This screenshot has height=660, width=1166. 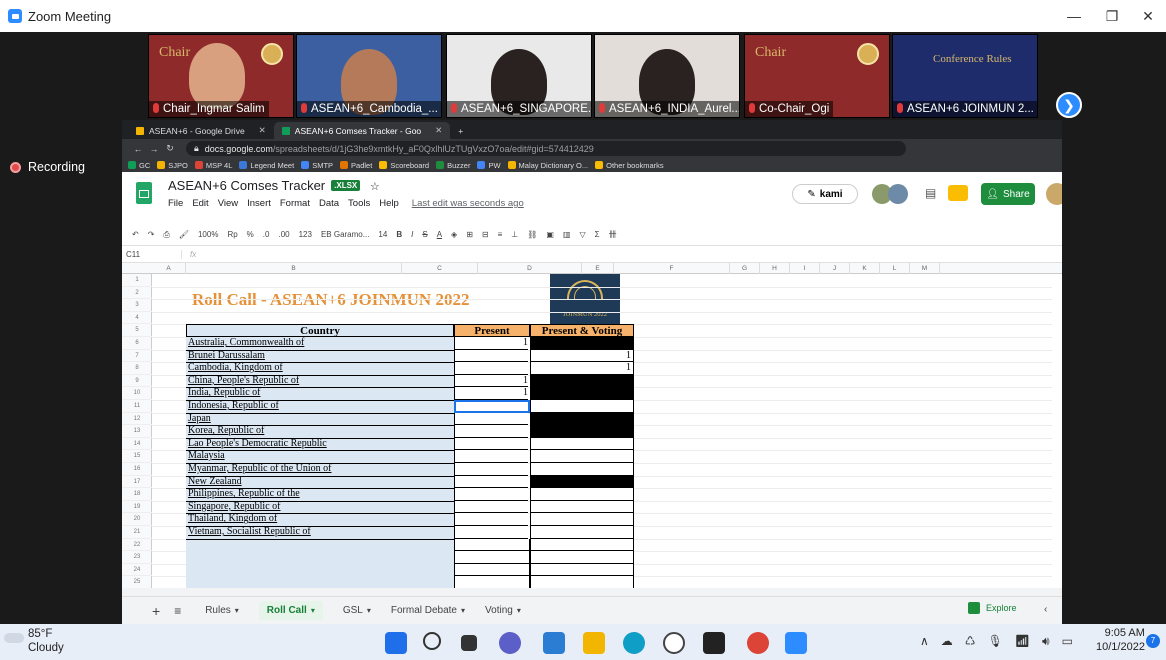 I want to click on column-header: A, so click(x=169, y=268).